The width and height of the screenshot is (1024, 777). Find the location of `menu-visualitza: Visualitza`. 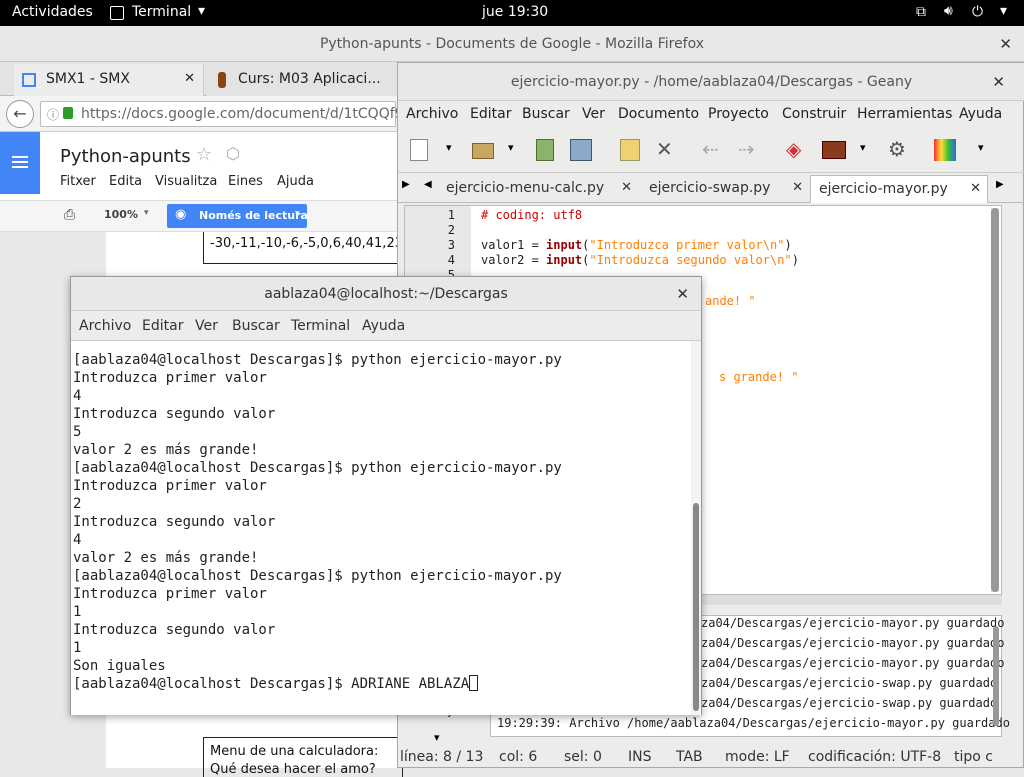

menu-visualitza: Visualitza is located at coordinates (186, 181).